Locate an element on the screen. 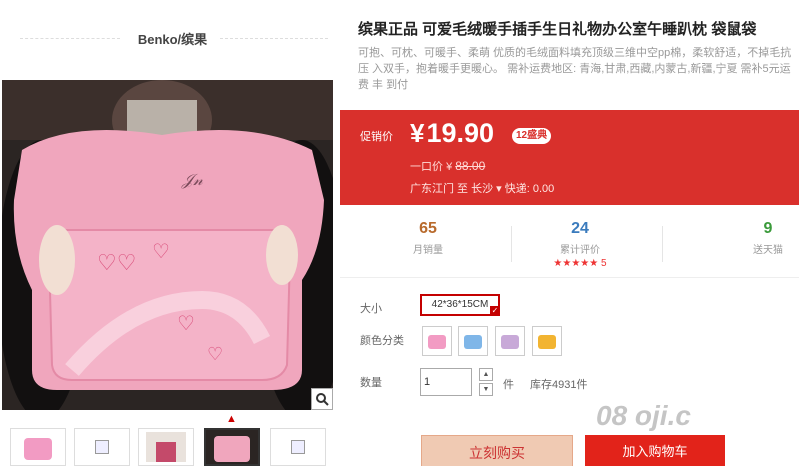  promo-badge: 12盛典 is located at coordinates (532, 136).